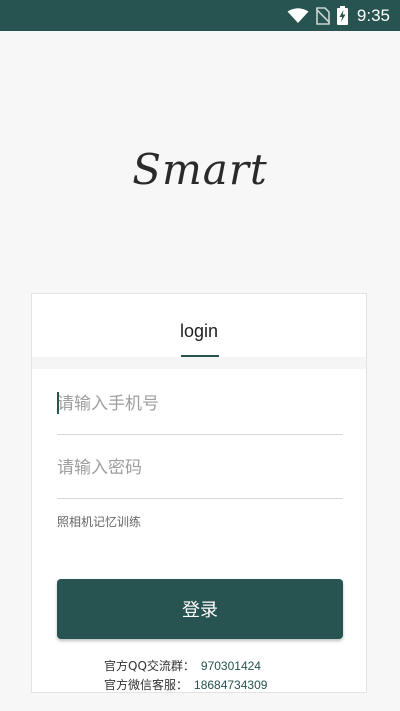  What do you see at coordinates (200, 15) in the screenshot?
I see `status-bar: 9:35` at bounding box center [200, 15].